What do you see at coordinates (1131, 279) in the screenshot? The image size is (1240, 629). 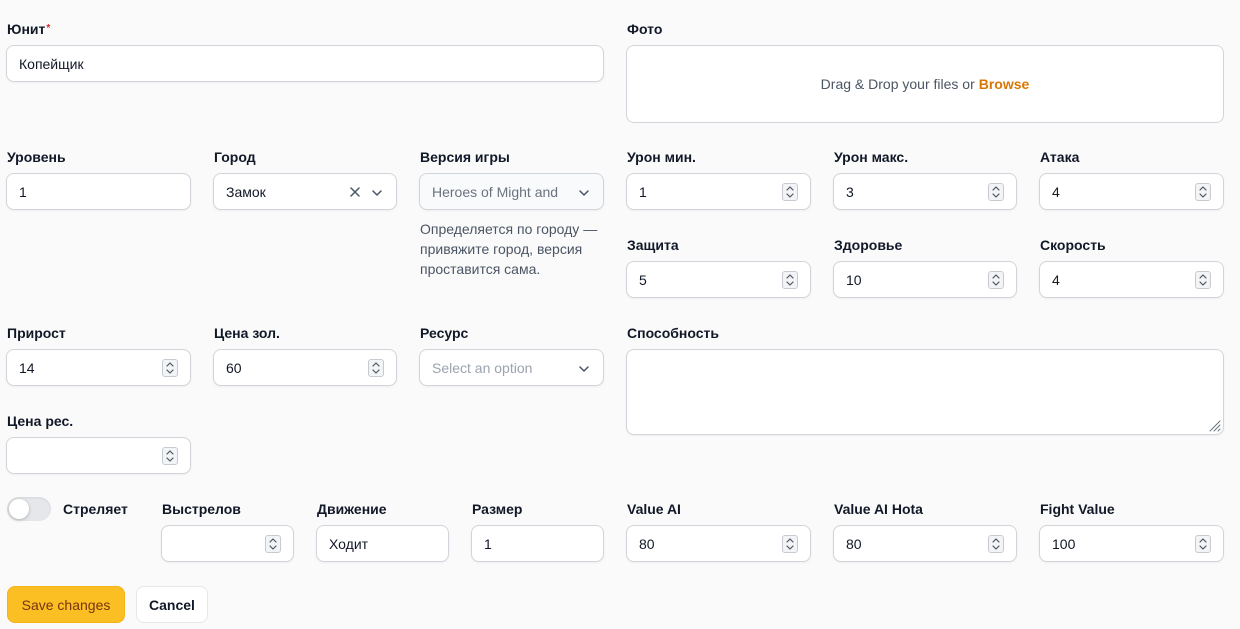 I see `speed-input: 4` at bounding box center [1131, 279].